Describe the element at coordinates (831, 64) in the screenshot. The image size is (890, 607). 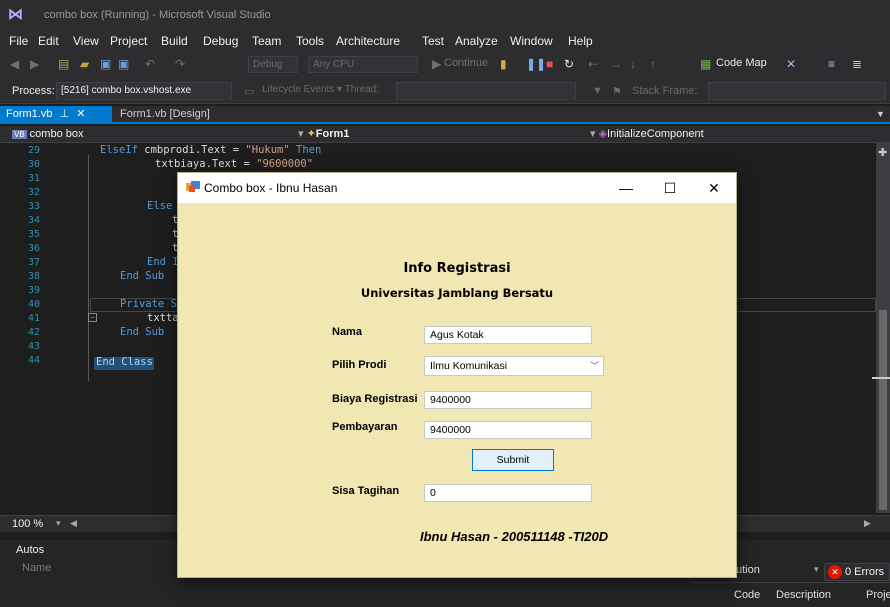
I see `comment-icon: ≡` at that location.